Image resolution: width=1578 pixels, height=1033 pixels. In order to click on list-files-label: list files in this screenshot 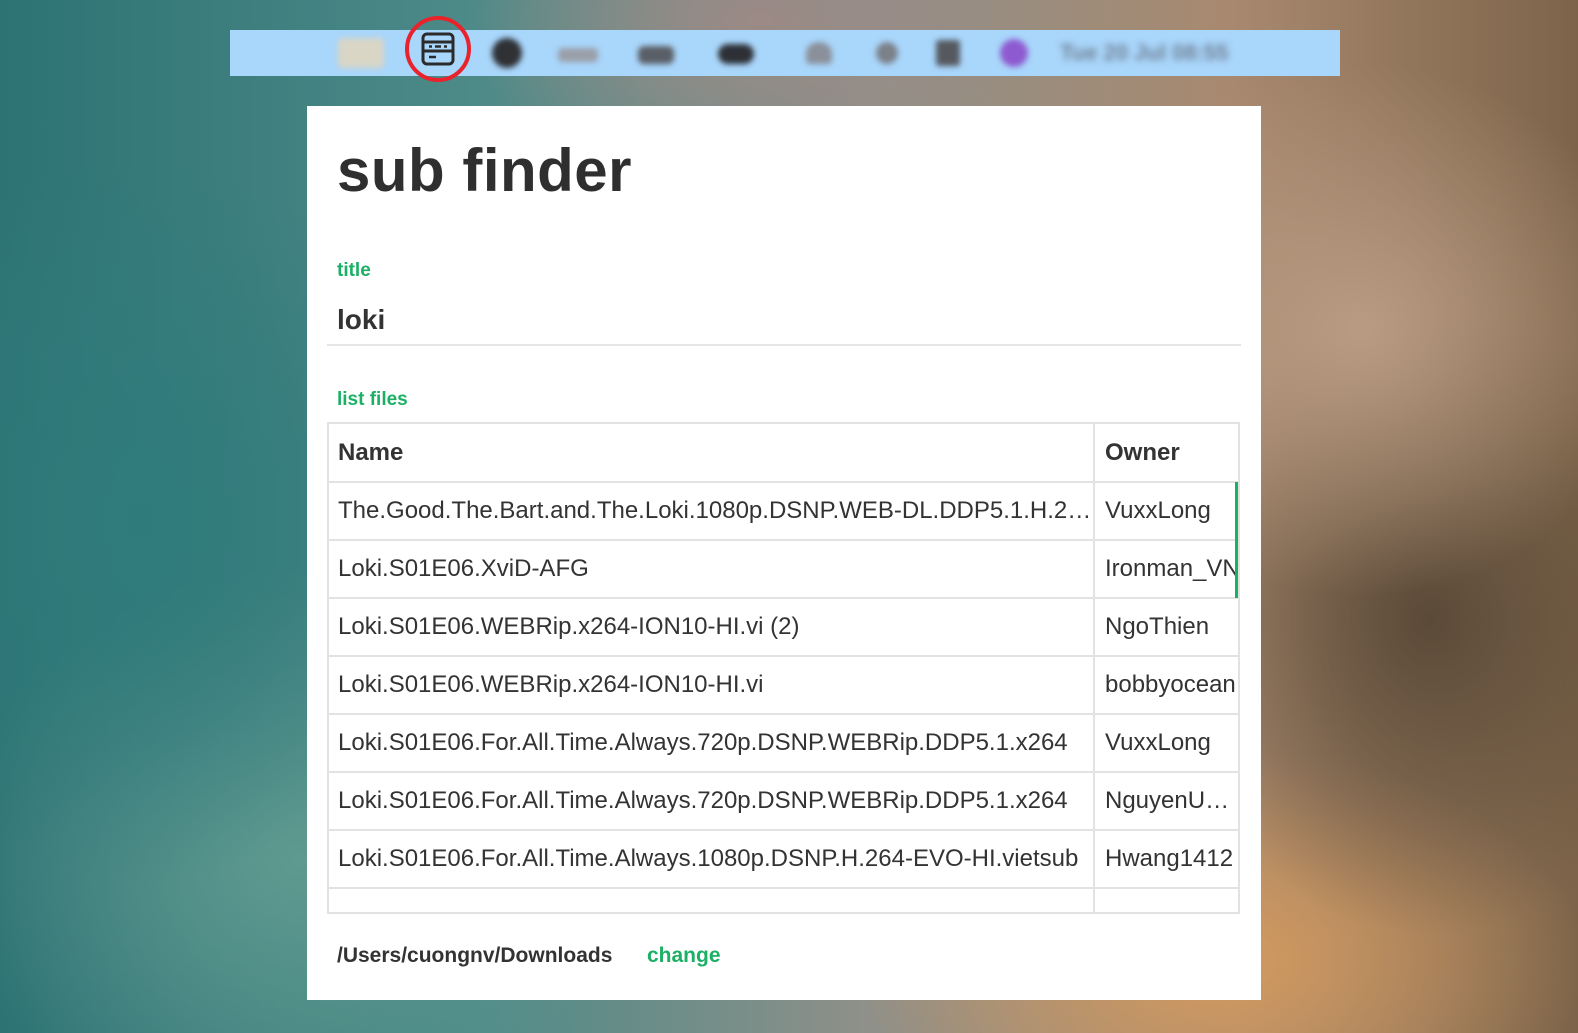, I will do `click(372, 399)`.